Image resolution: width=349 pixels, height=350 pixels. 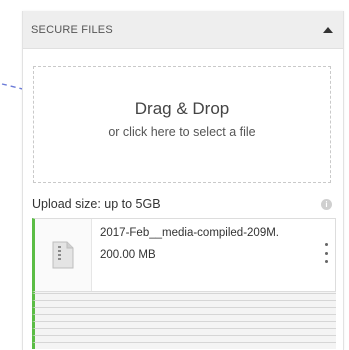 What do you see at coordinates (96, 204) in the screenshot?
I see `upload-size-label: Upload size: up to 5GB` at bounding box center [96, 204].